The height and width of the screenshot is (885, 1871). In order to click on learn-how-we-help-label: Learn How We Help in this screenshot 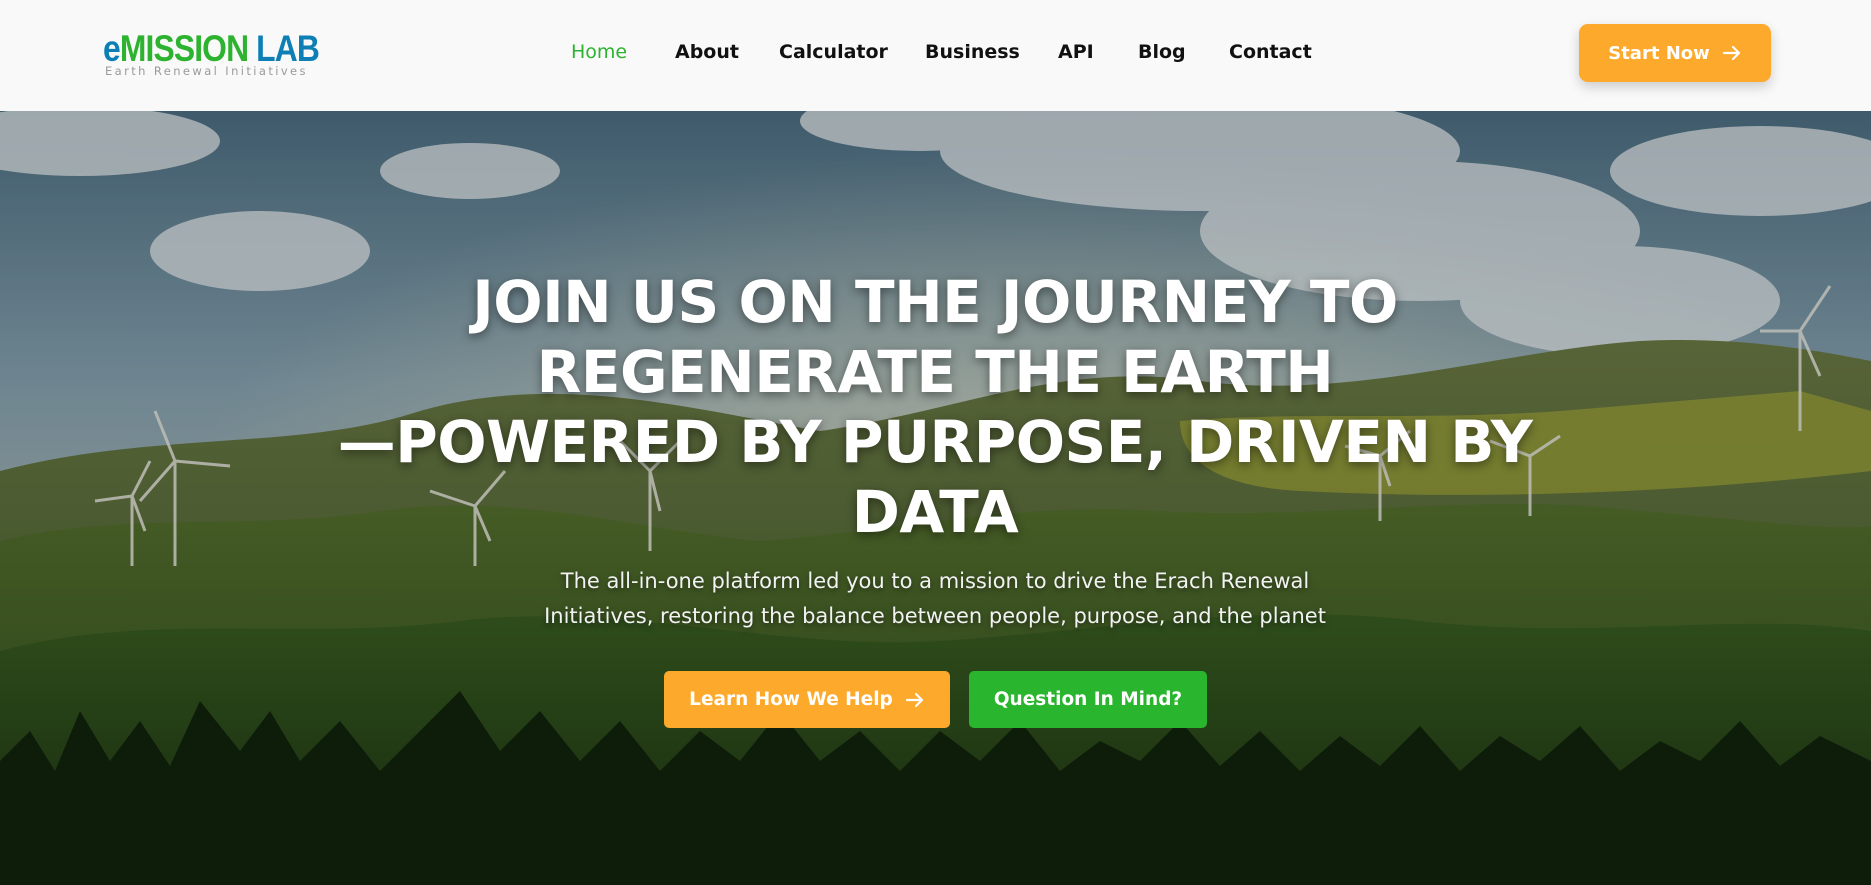, I will do `click(791, 699)`.